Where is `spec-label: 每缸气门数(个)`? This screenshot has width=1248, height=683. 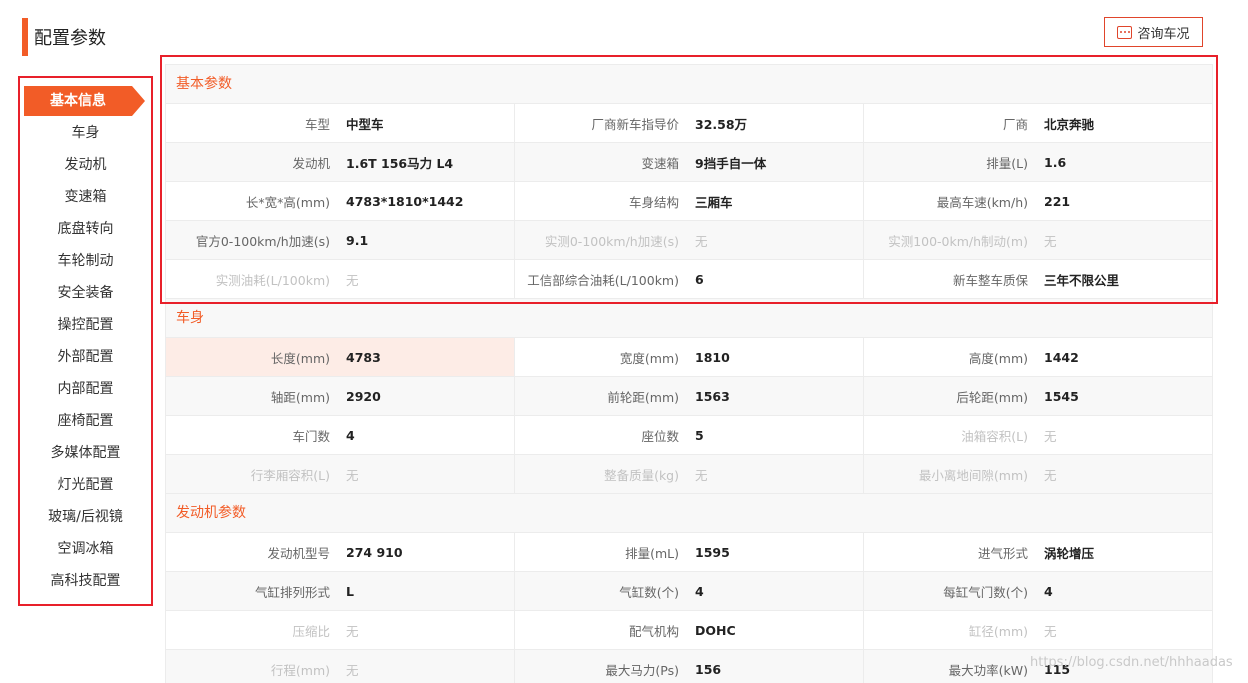
spec-label: 每缸气门数(个) is located at coordinates (985, 592).